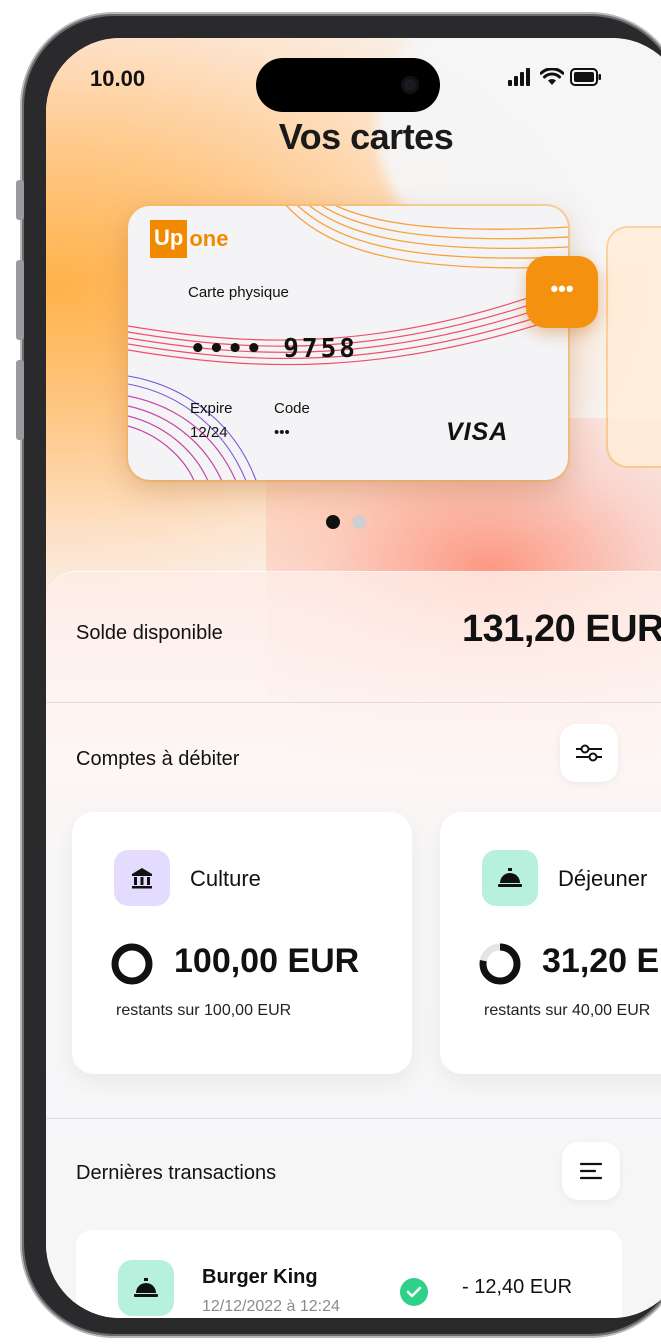 This screenshot has height=1344, width=661. What do you see at coordinates (410, 85) in the screenshot?
I see `camera-icon` at bounding box center [410, 85].